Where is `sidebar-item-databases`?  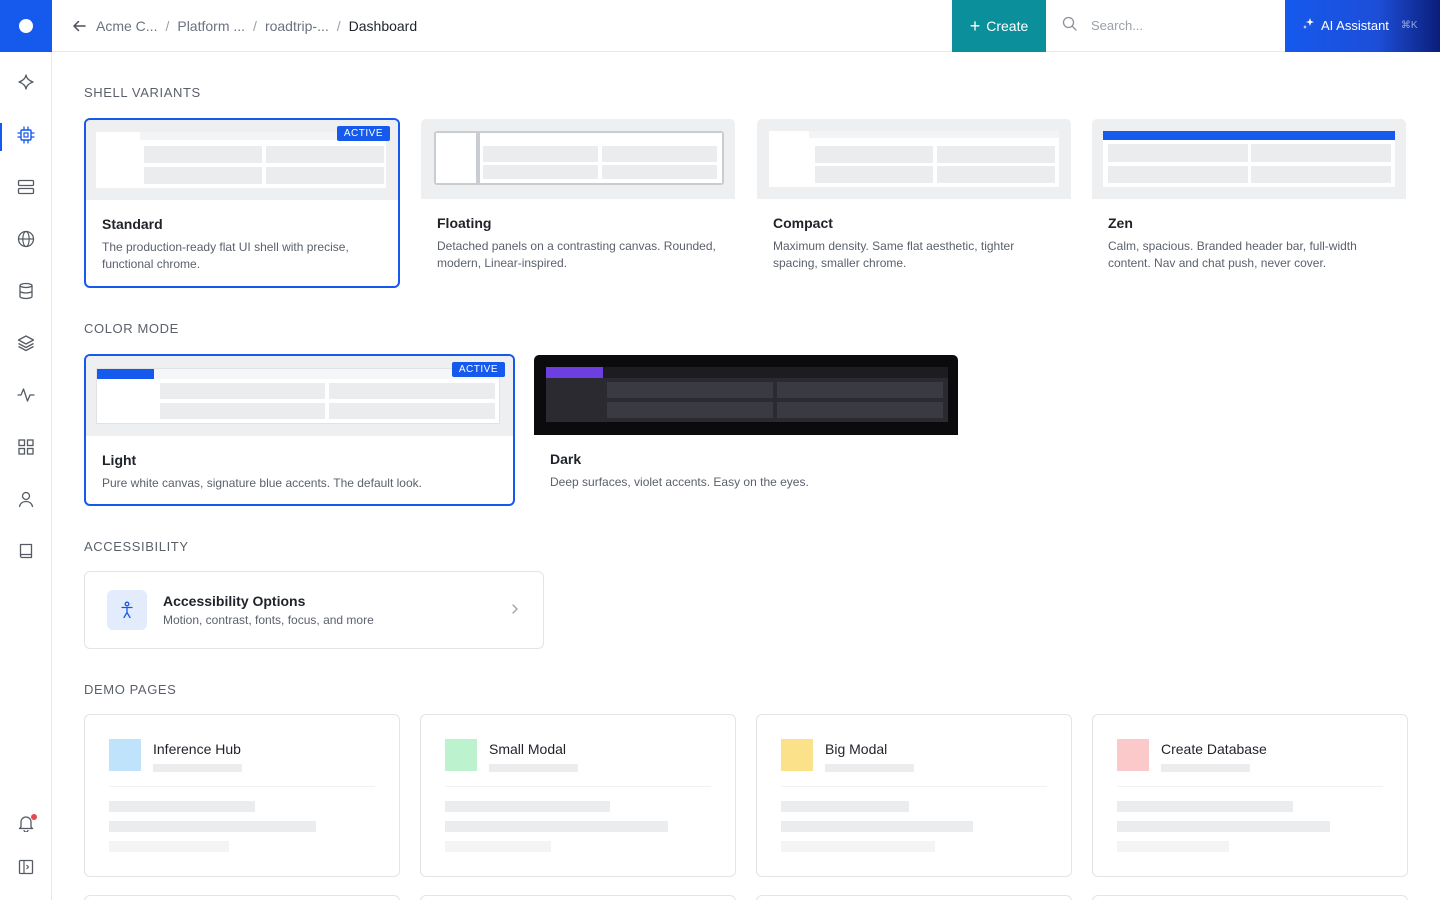
sidebar-item-databases is located at coordinates (26, 293).